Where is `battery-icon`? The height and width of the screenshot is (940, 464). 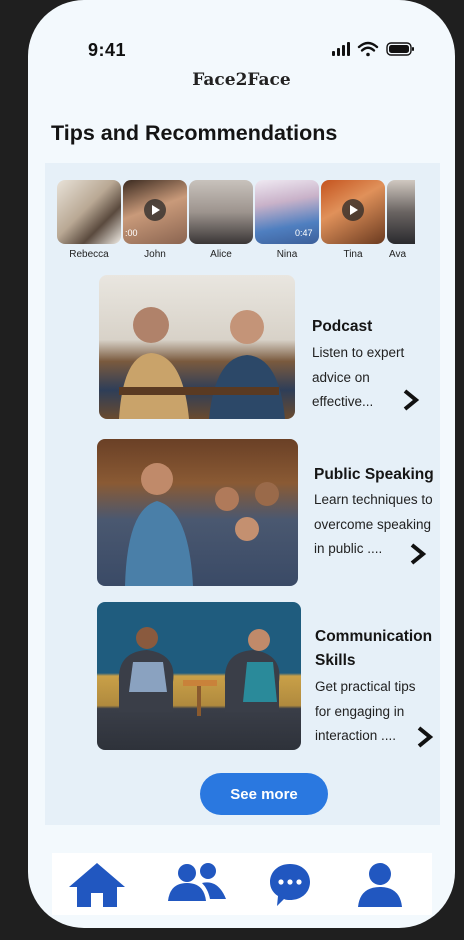
battery-icon is located at coordinates (400, 49).